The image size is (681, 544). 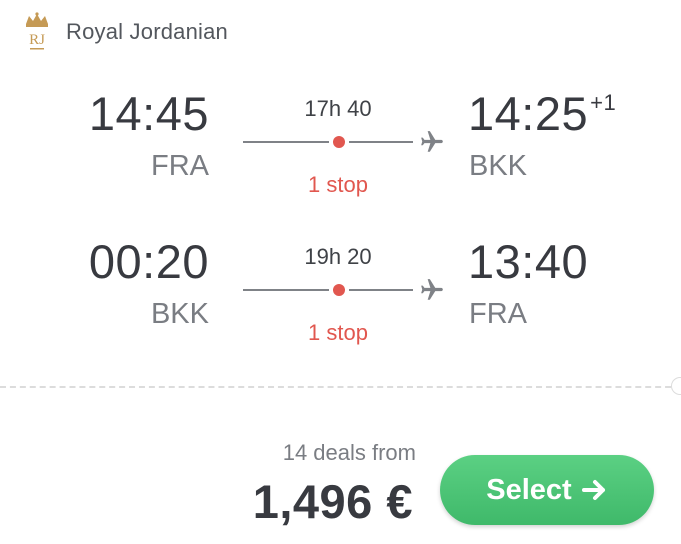 I want to click on select-button: Select, so click(x=547, y=490).